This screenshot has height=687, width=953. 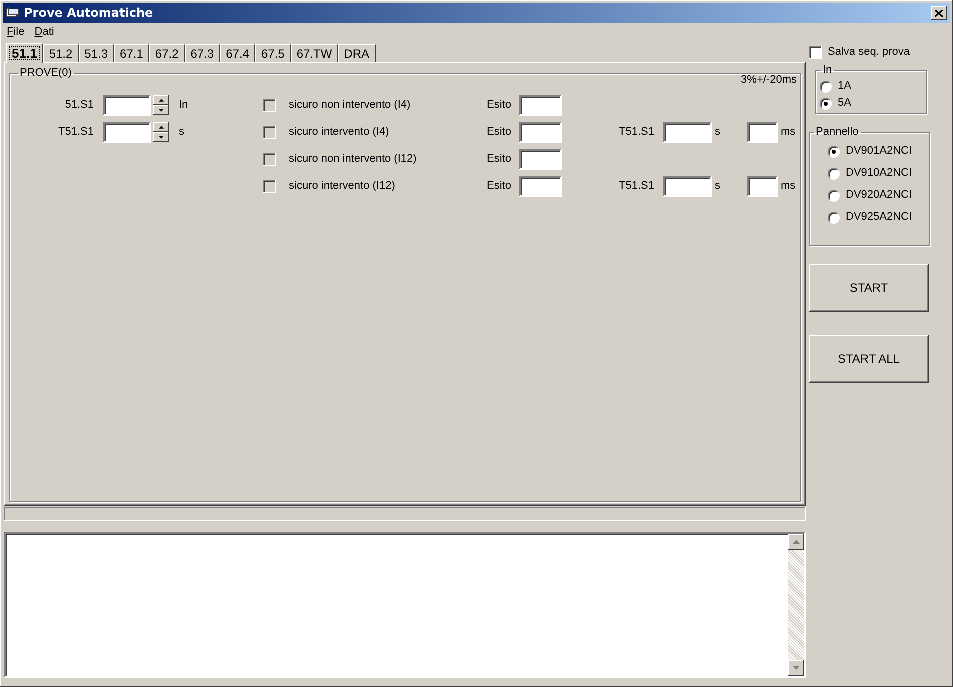 I want to click on radio-label: 1A, so click(x=845, y=86).